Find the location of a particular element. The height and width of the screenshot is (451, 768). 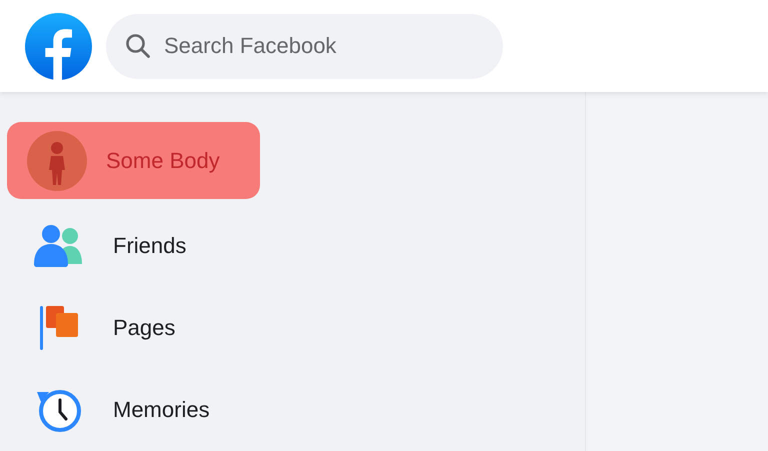

sidebar-item: Memories is located at coordinates (133, 409).